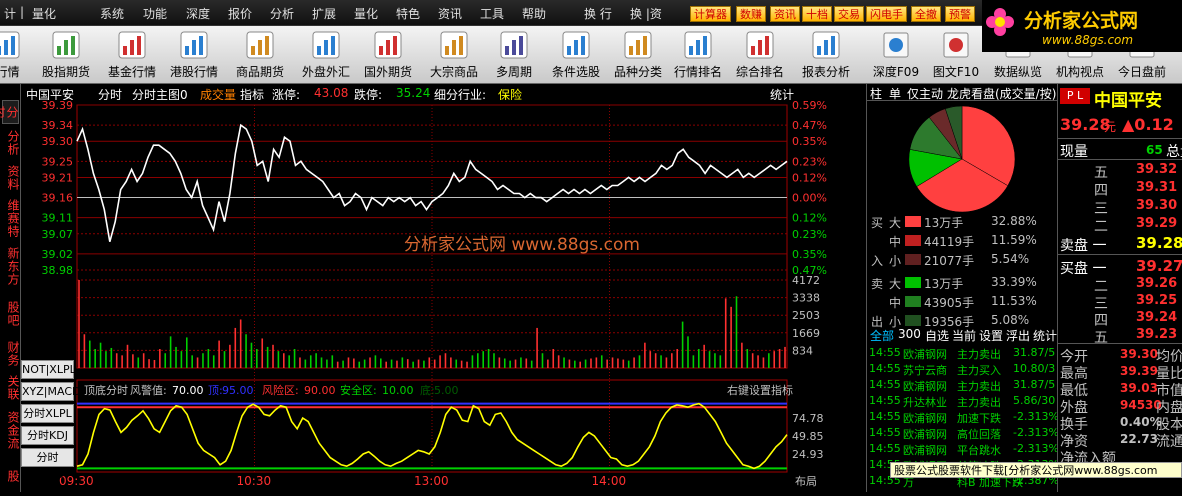  I want to click on toolbar-button-2: 基金行情, so click(132, 55).